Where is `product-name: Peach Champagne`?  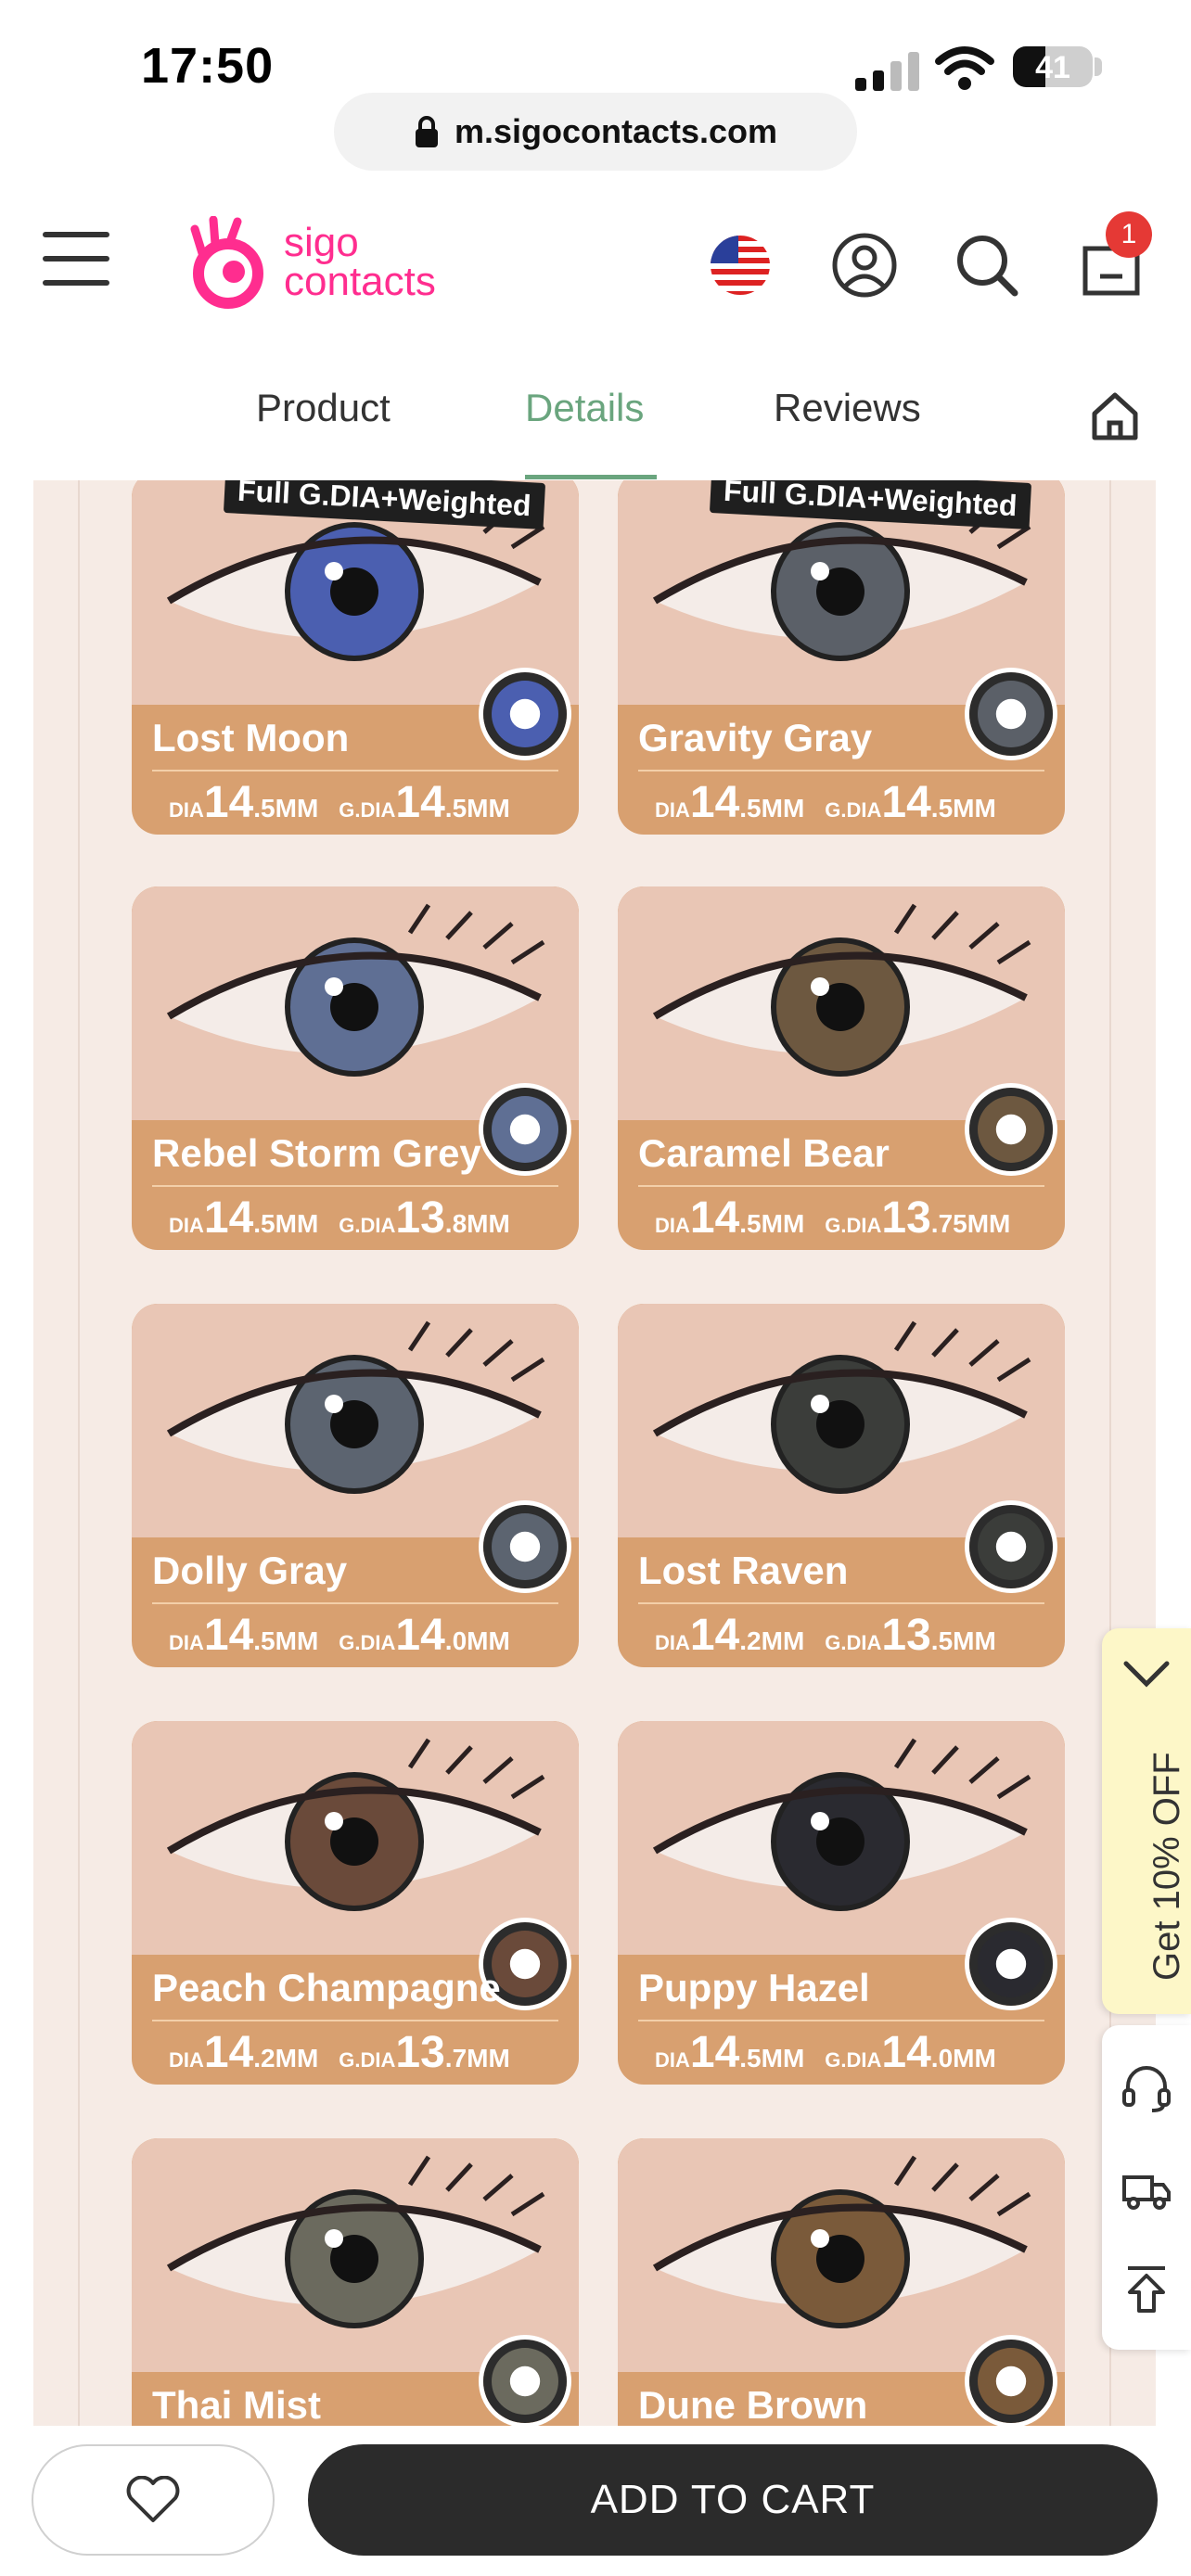 product-name: Peach Champagne is located at coordinates (326, 1987).